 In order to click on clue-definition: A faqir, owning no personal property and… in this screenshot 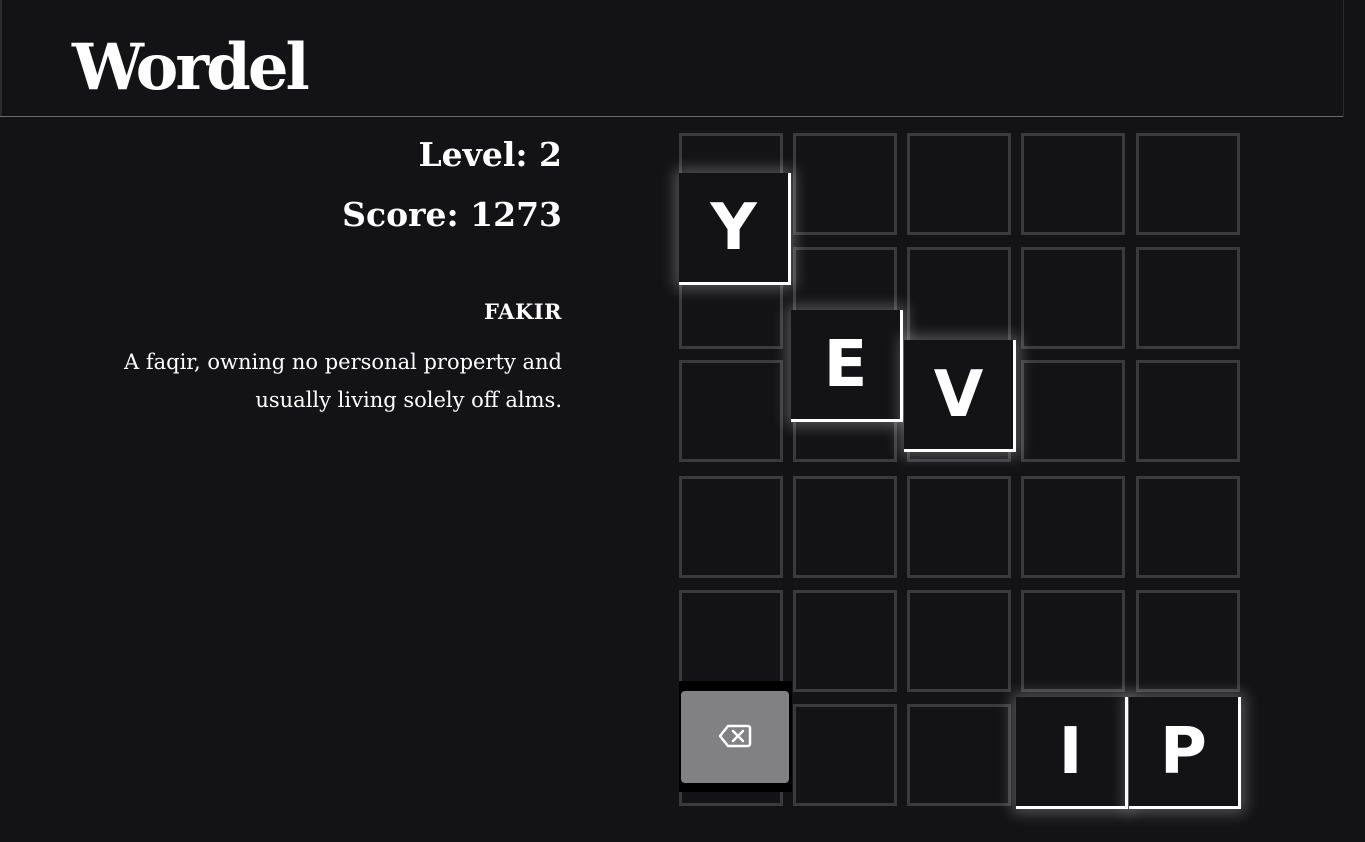, I will do `click(343, 381)`.